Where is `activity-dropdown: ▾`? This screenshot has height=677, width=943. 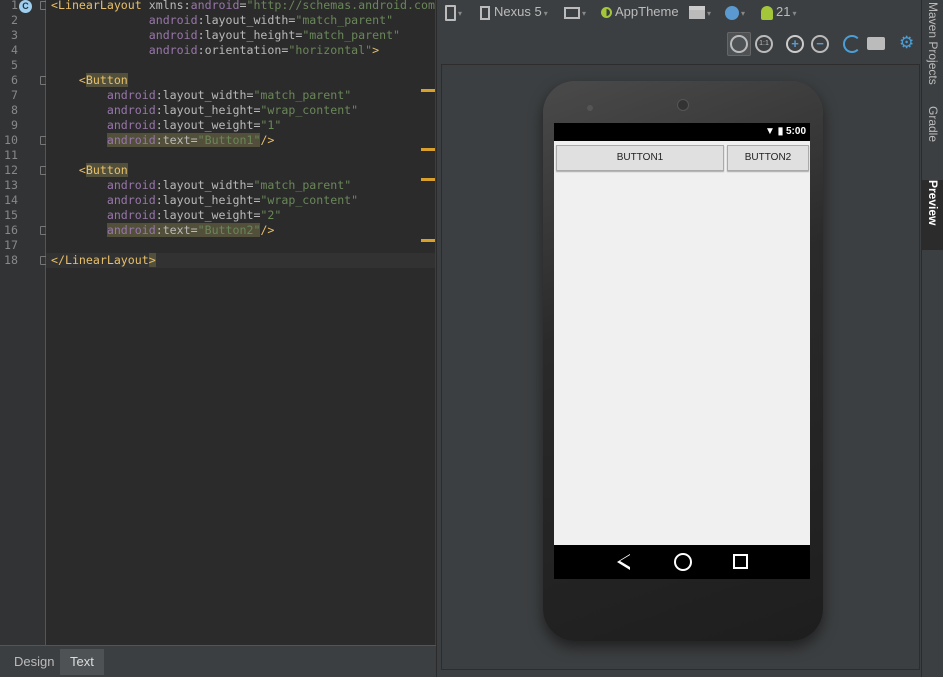 activity-dropdown: ▾ is located at coordinates (700, 12).